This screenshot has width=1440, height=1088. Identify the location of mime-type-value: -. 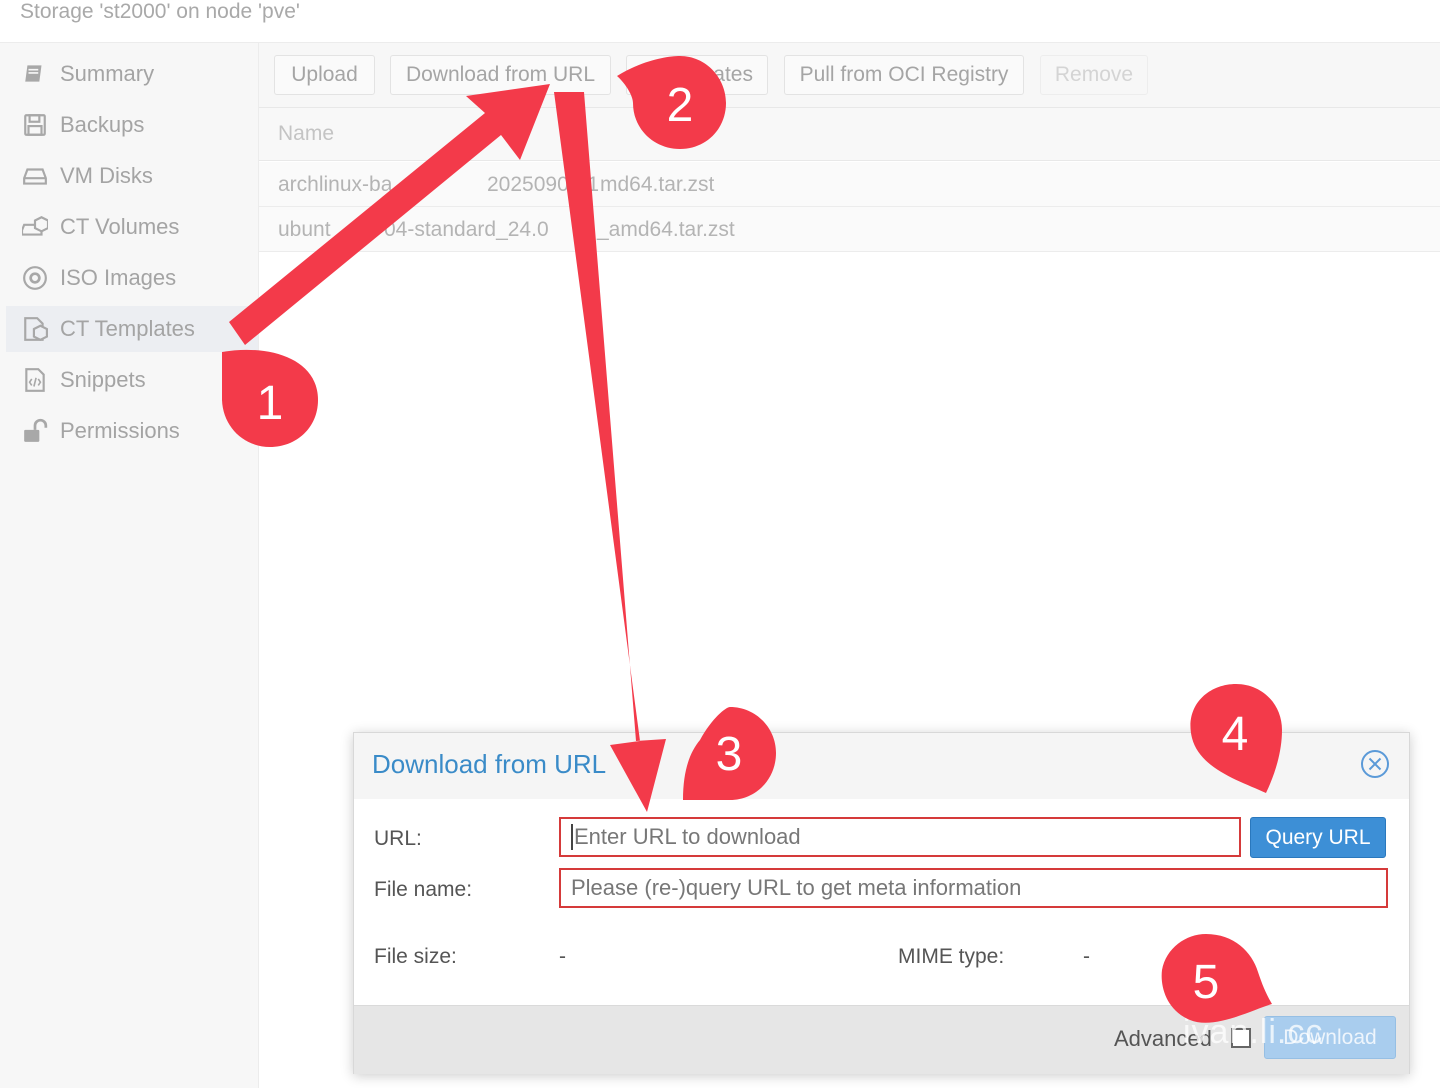
(1086, 956).